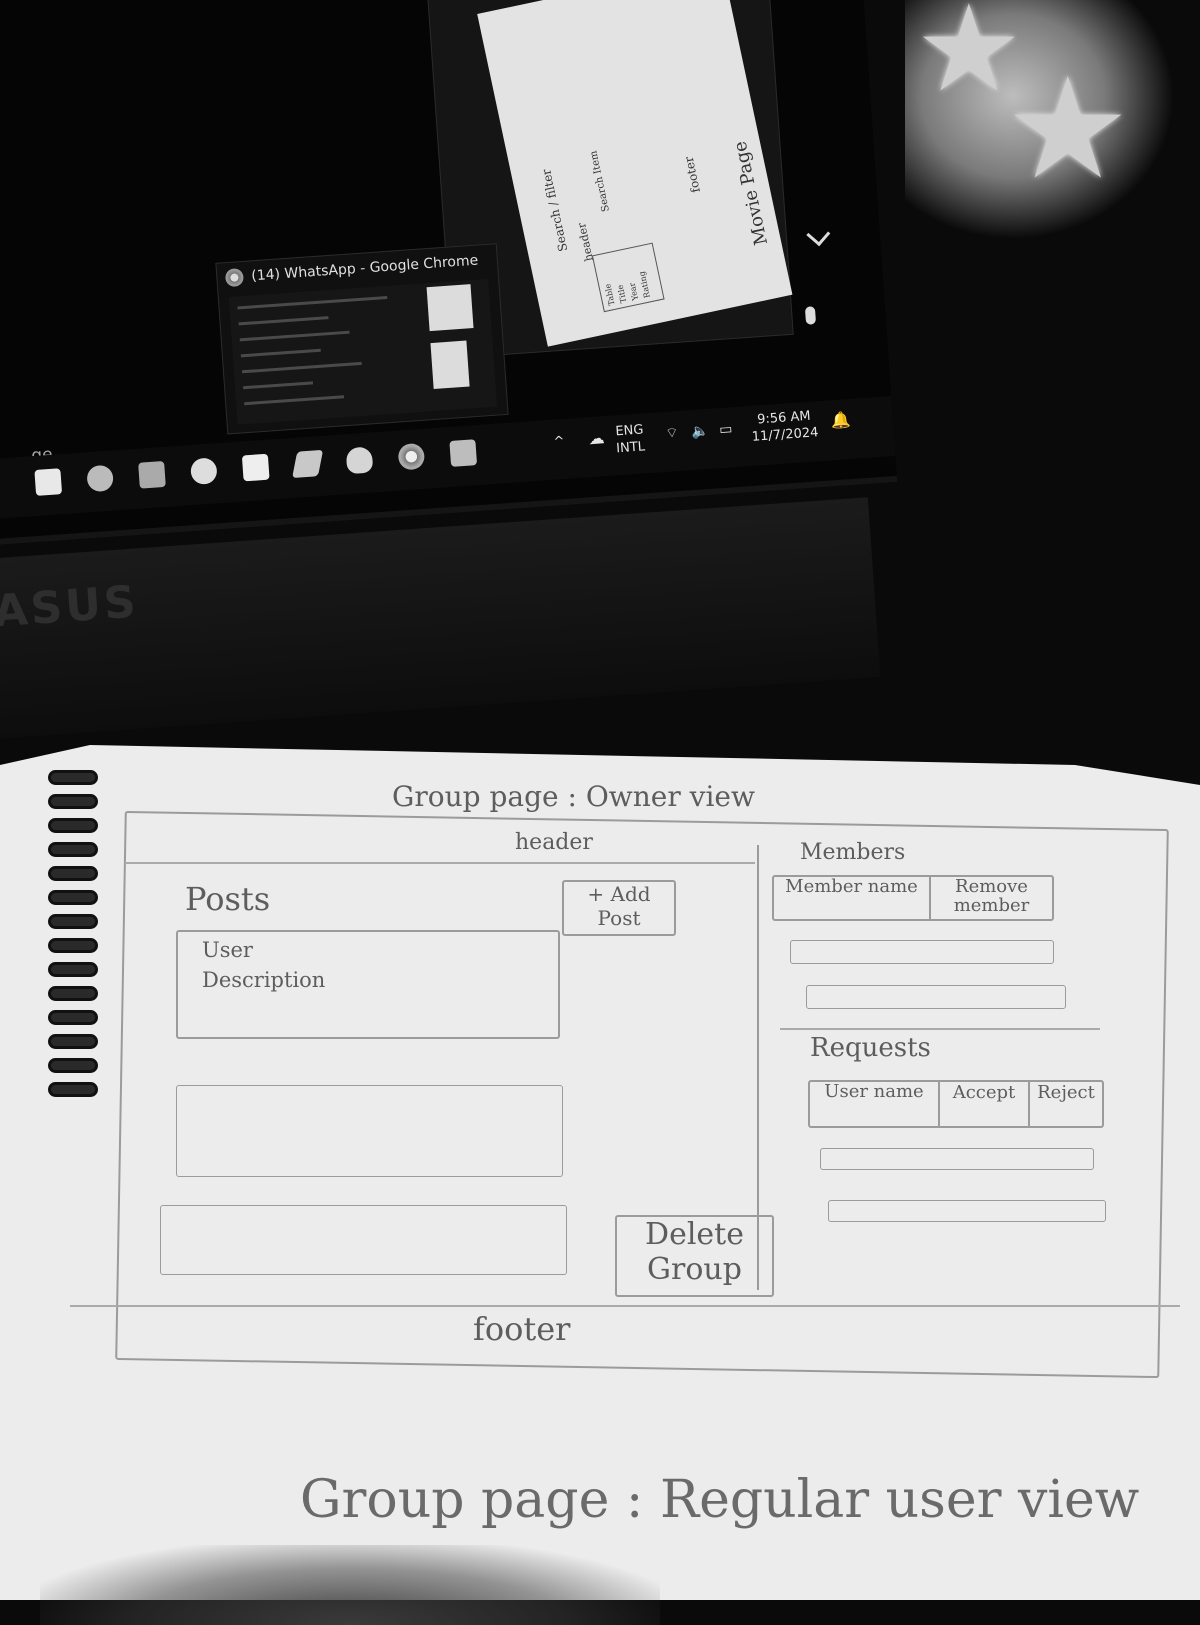  Describe the element at coordinates (751, 193) in the screenshot. I see `video-label-movie-page: Movie Page` at that location.